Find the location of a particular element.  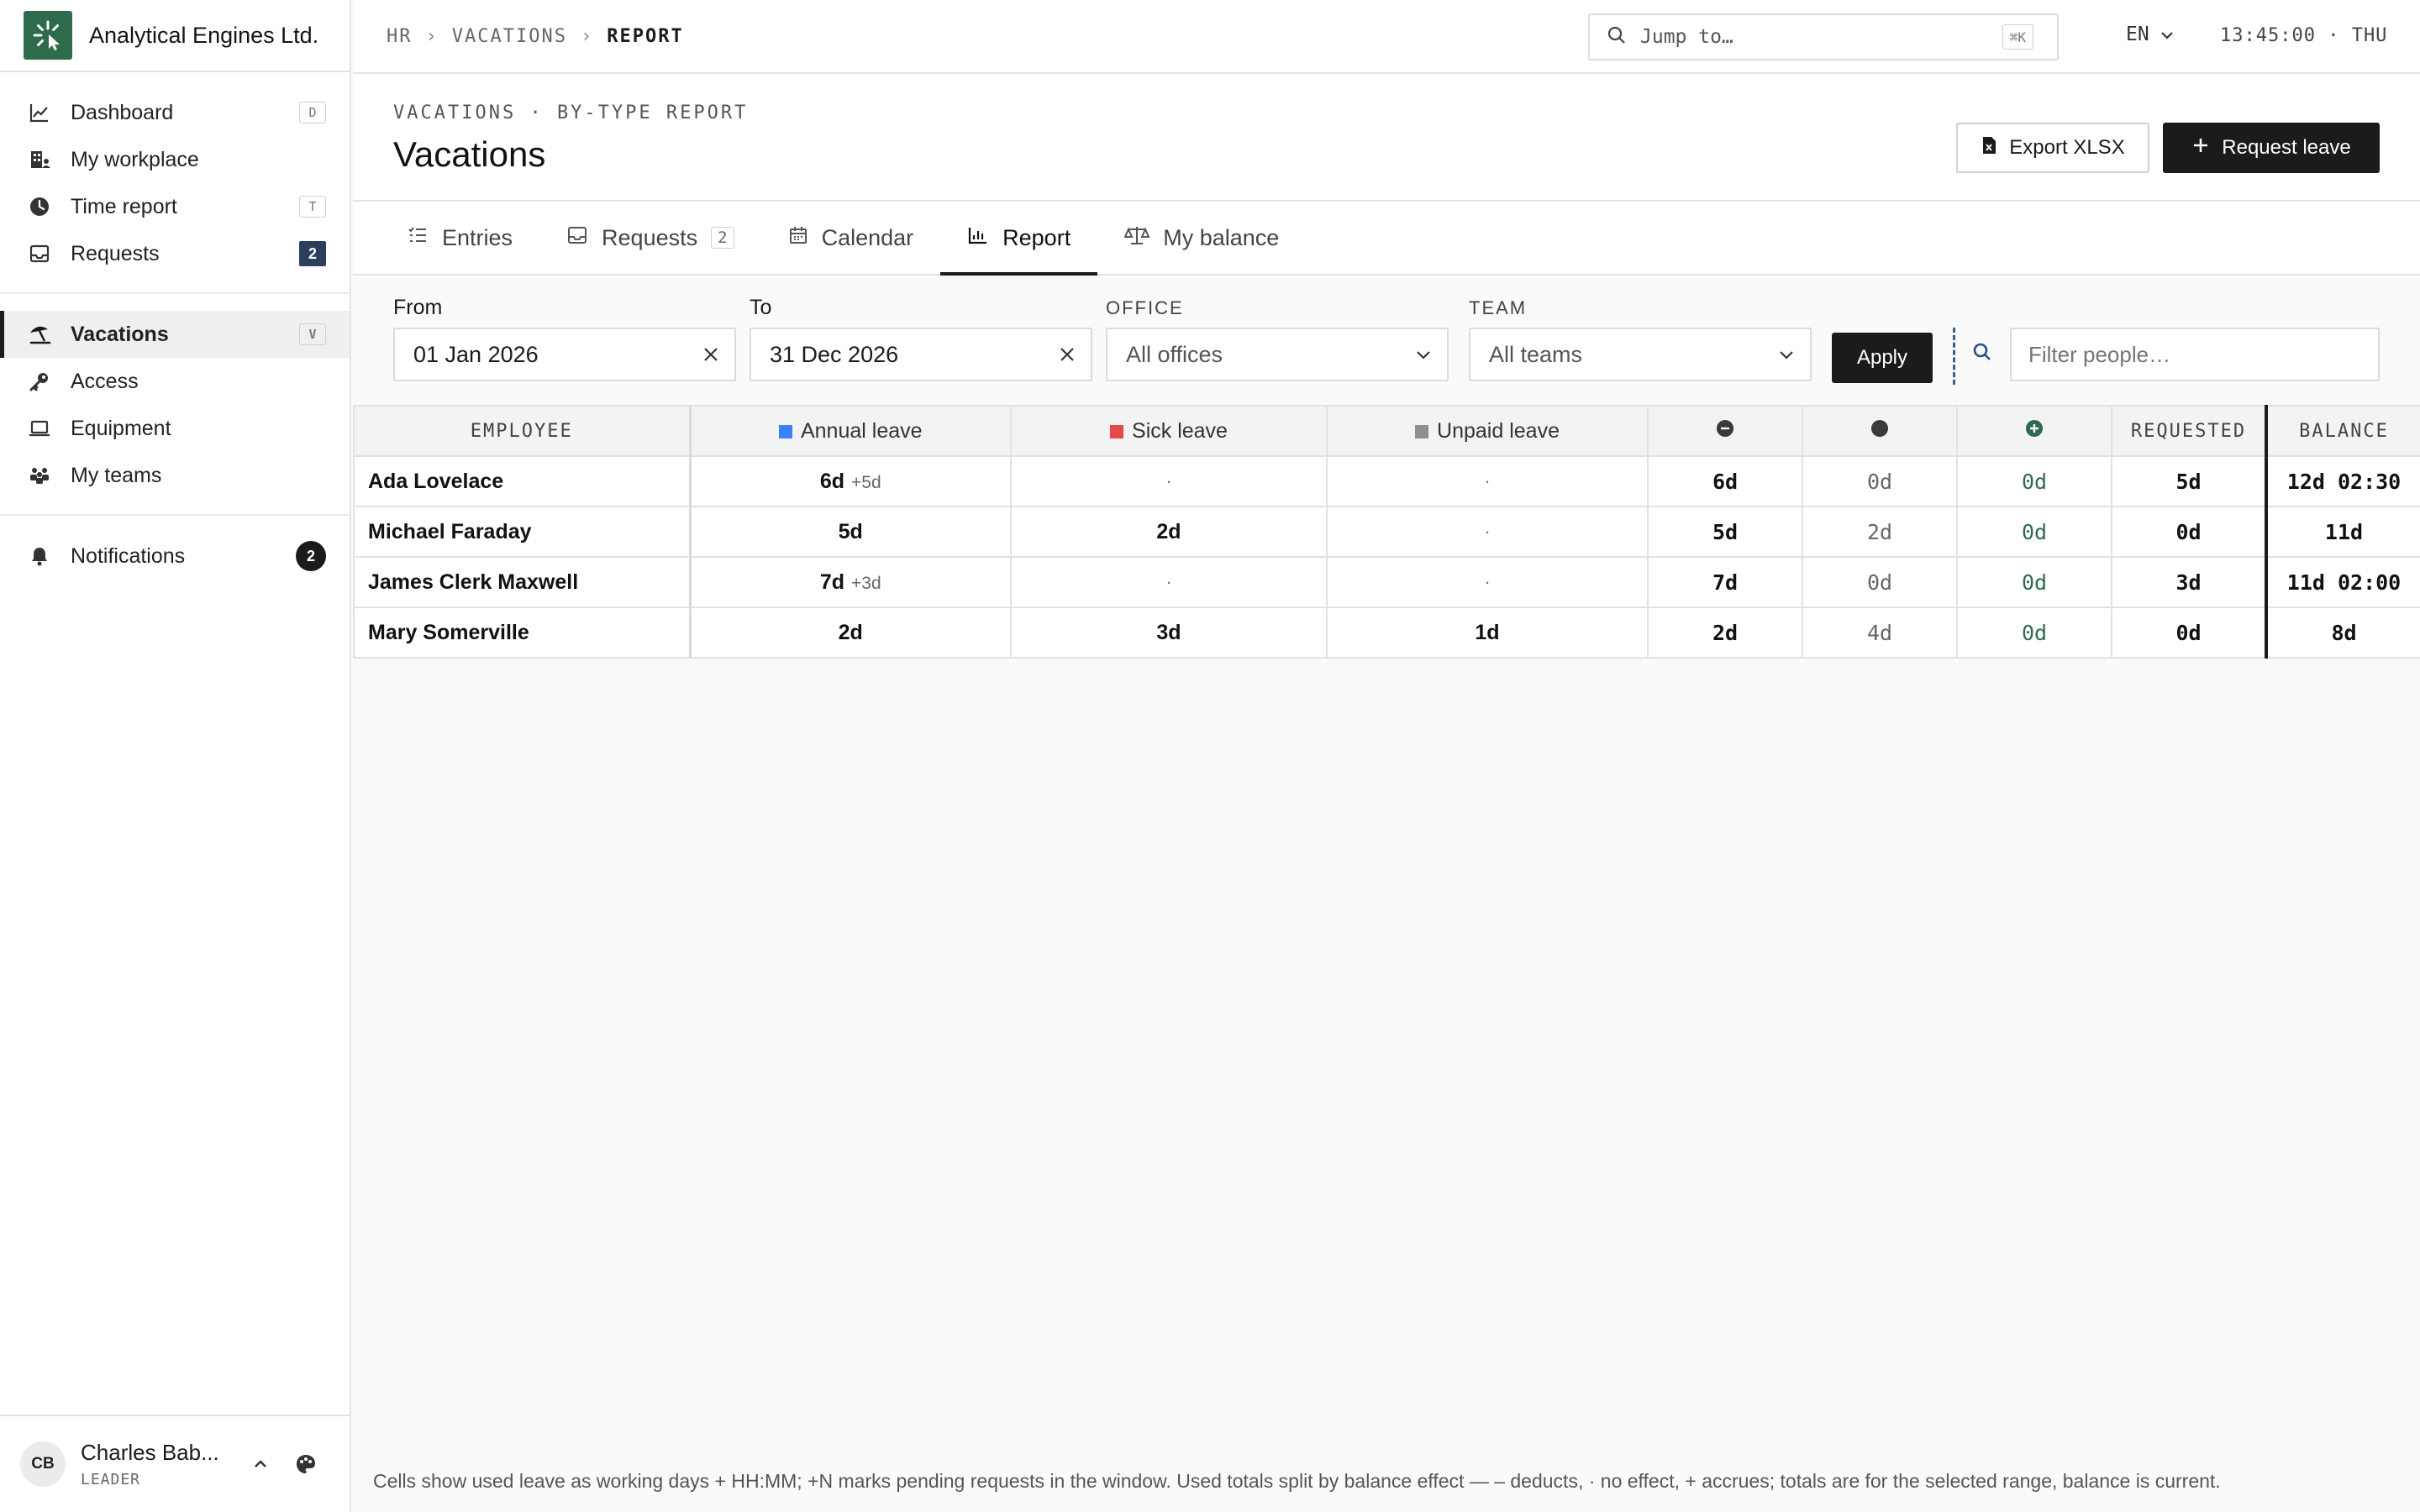

col-annual-leave: Annual leave is located at coordinates (850, 431).